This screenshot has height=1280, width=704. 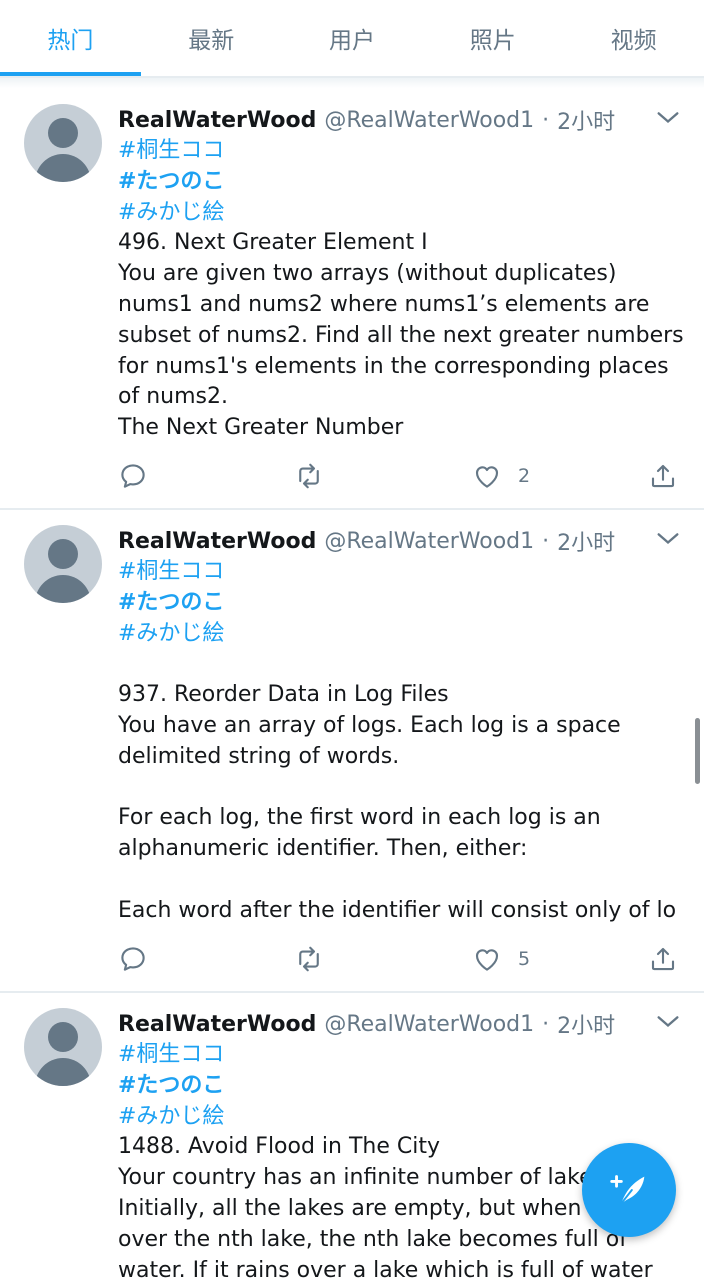 I want to click on tab-hot: 热门, so click(x=70, y=38).